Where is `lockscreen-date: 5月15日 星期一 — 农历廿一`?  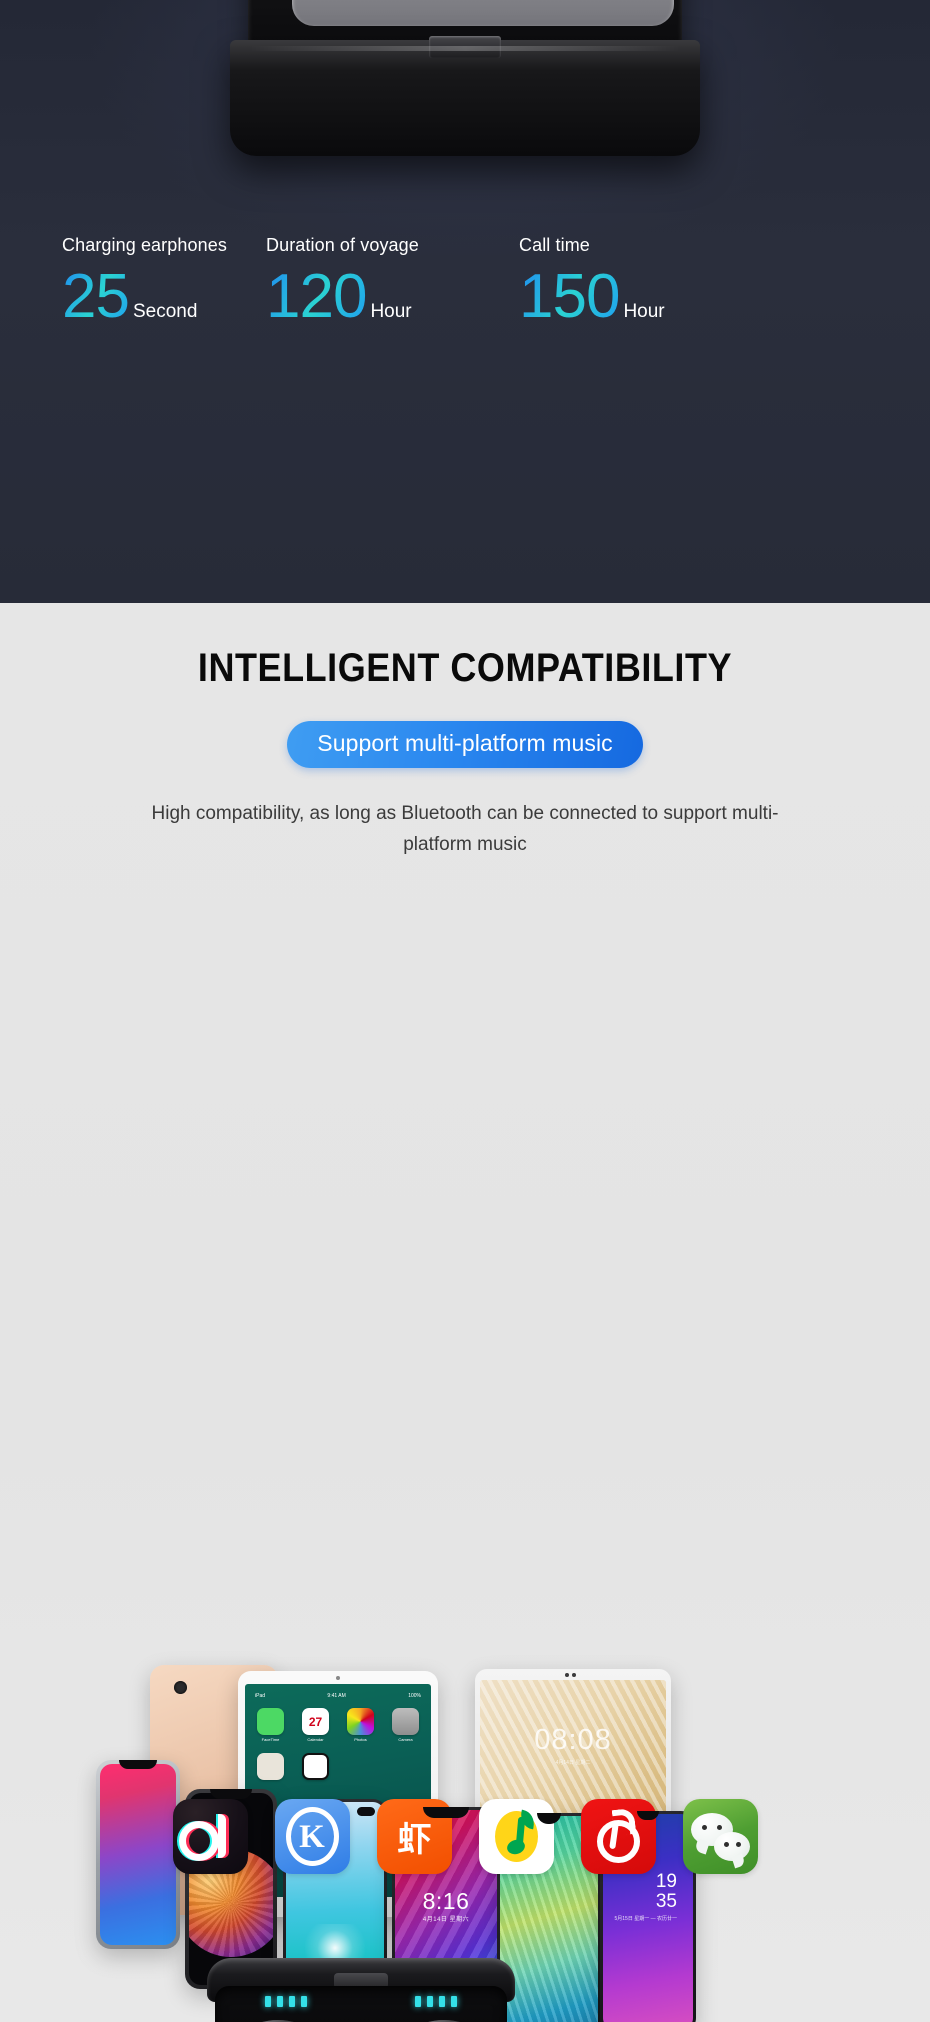
lockscreen-date: 5月15日 星期一 — 农历廿一 is located at coordinates (645, 1919).